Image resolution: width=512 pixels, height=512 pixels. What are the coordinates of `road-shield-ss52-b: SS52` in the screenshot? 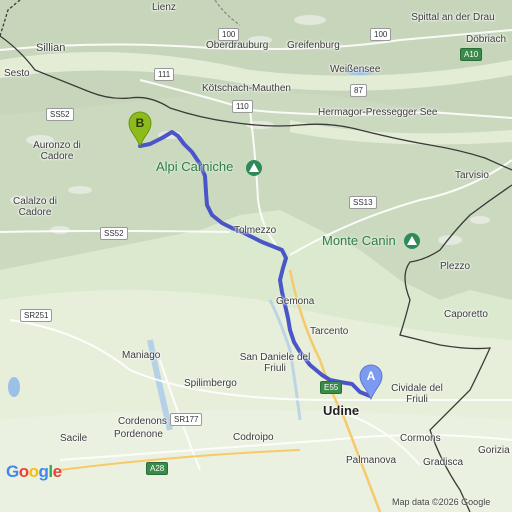 It's located at (114, 233).